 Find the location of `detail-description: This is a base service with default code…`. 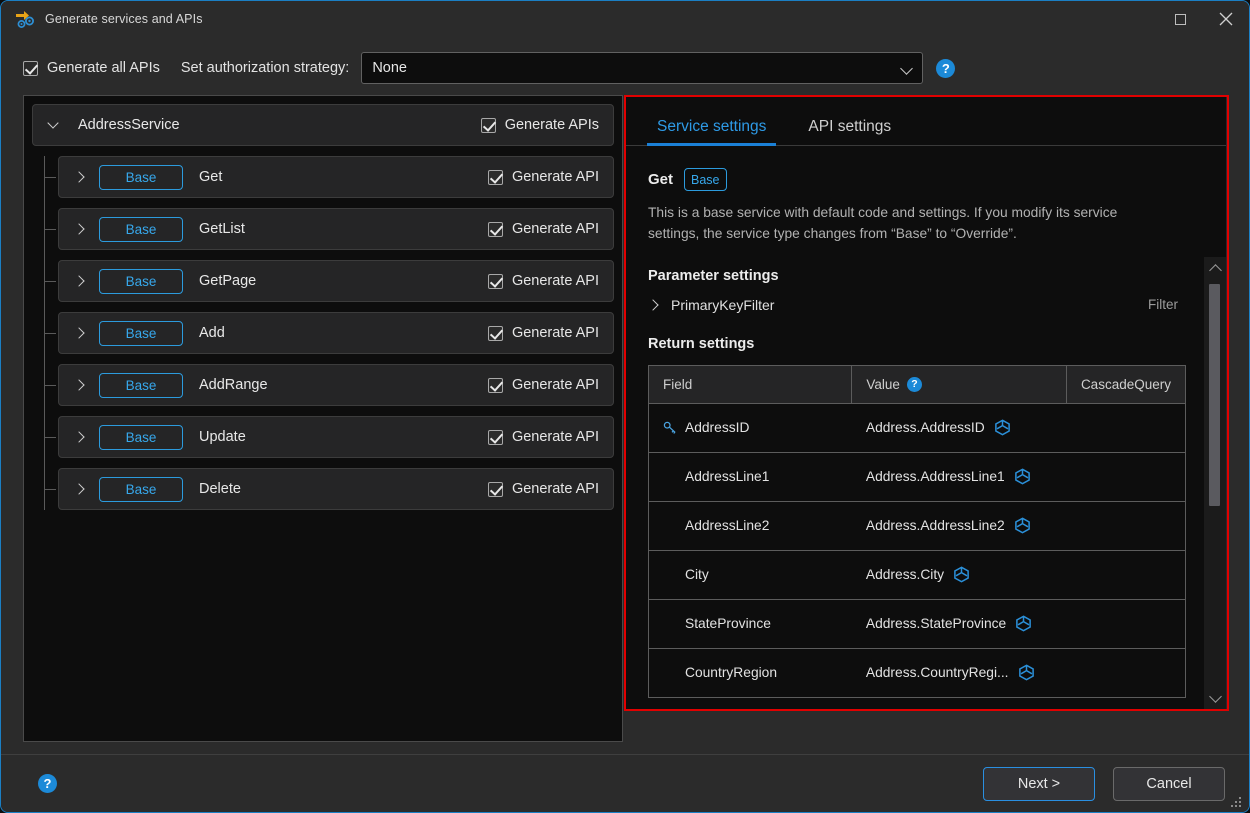

detail-description: This is a base service with default code… is located at coordinates (883, 223).